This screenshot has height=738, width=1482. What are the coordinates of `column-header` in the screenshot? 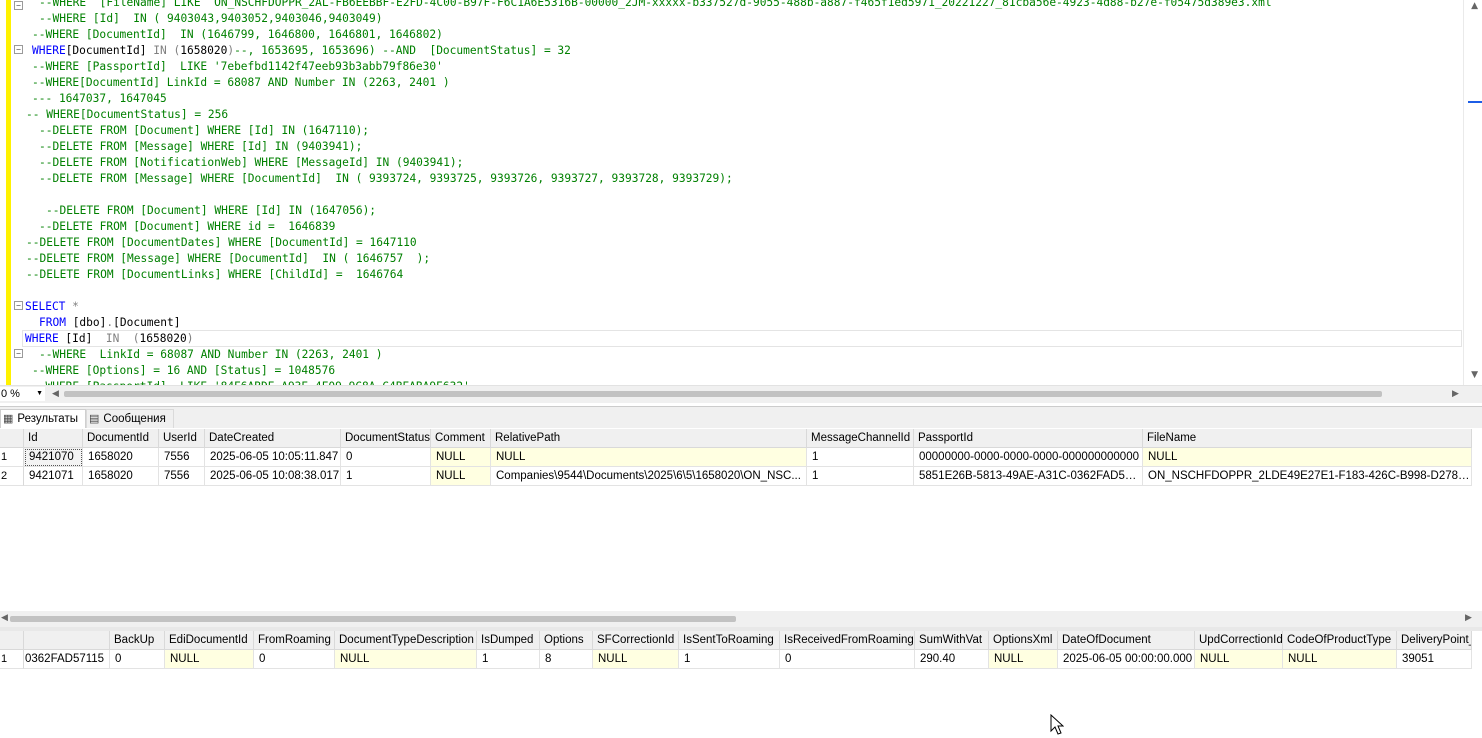 It's located at (67, 640).